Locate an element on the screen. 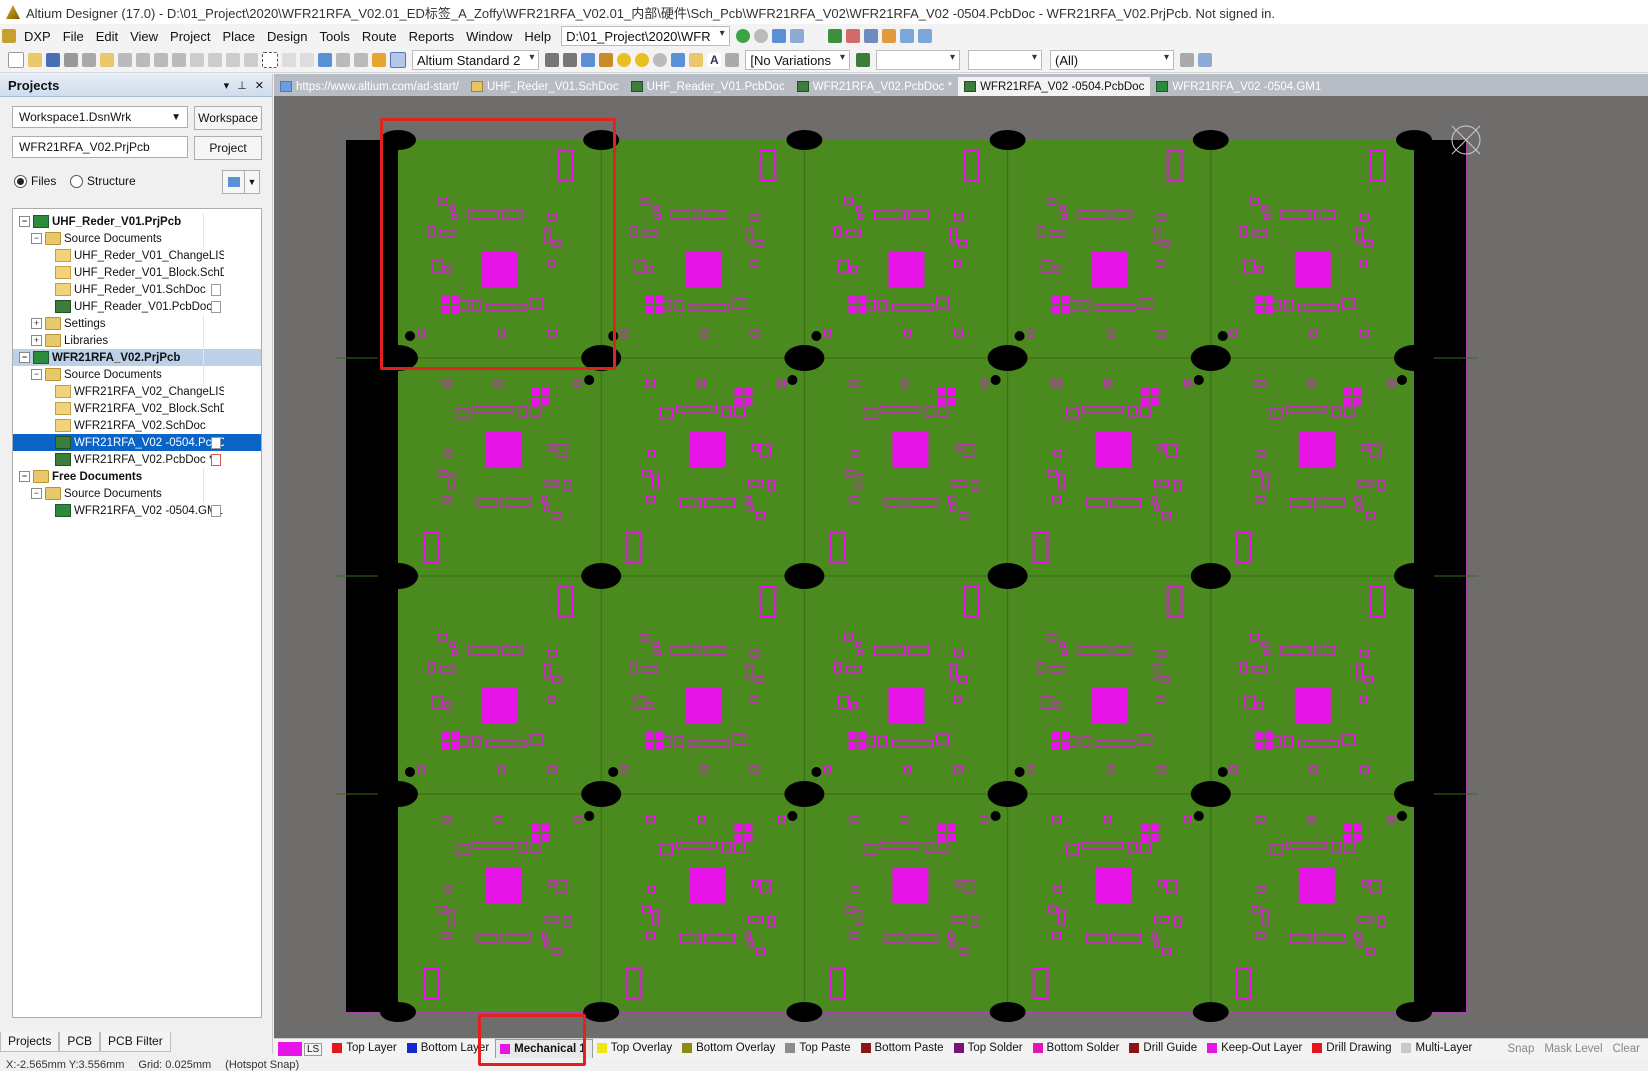 The image size is (1648, 1071). back-icon is located at coordinates (760, 36).